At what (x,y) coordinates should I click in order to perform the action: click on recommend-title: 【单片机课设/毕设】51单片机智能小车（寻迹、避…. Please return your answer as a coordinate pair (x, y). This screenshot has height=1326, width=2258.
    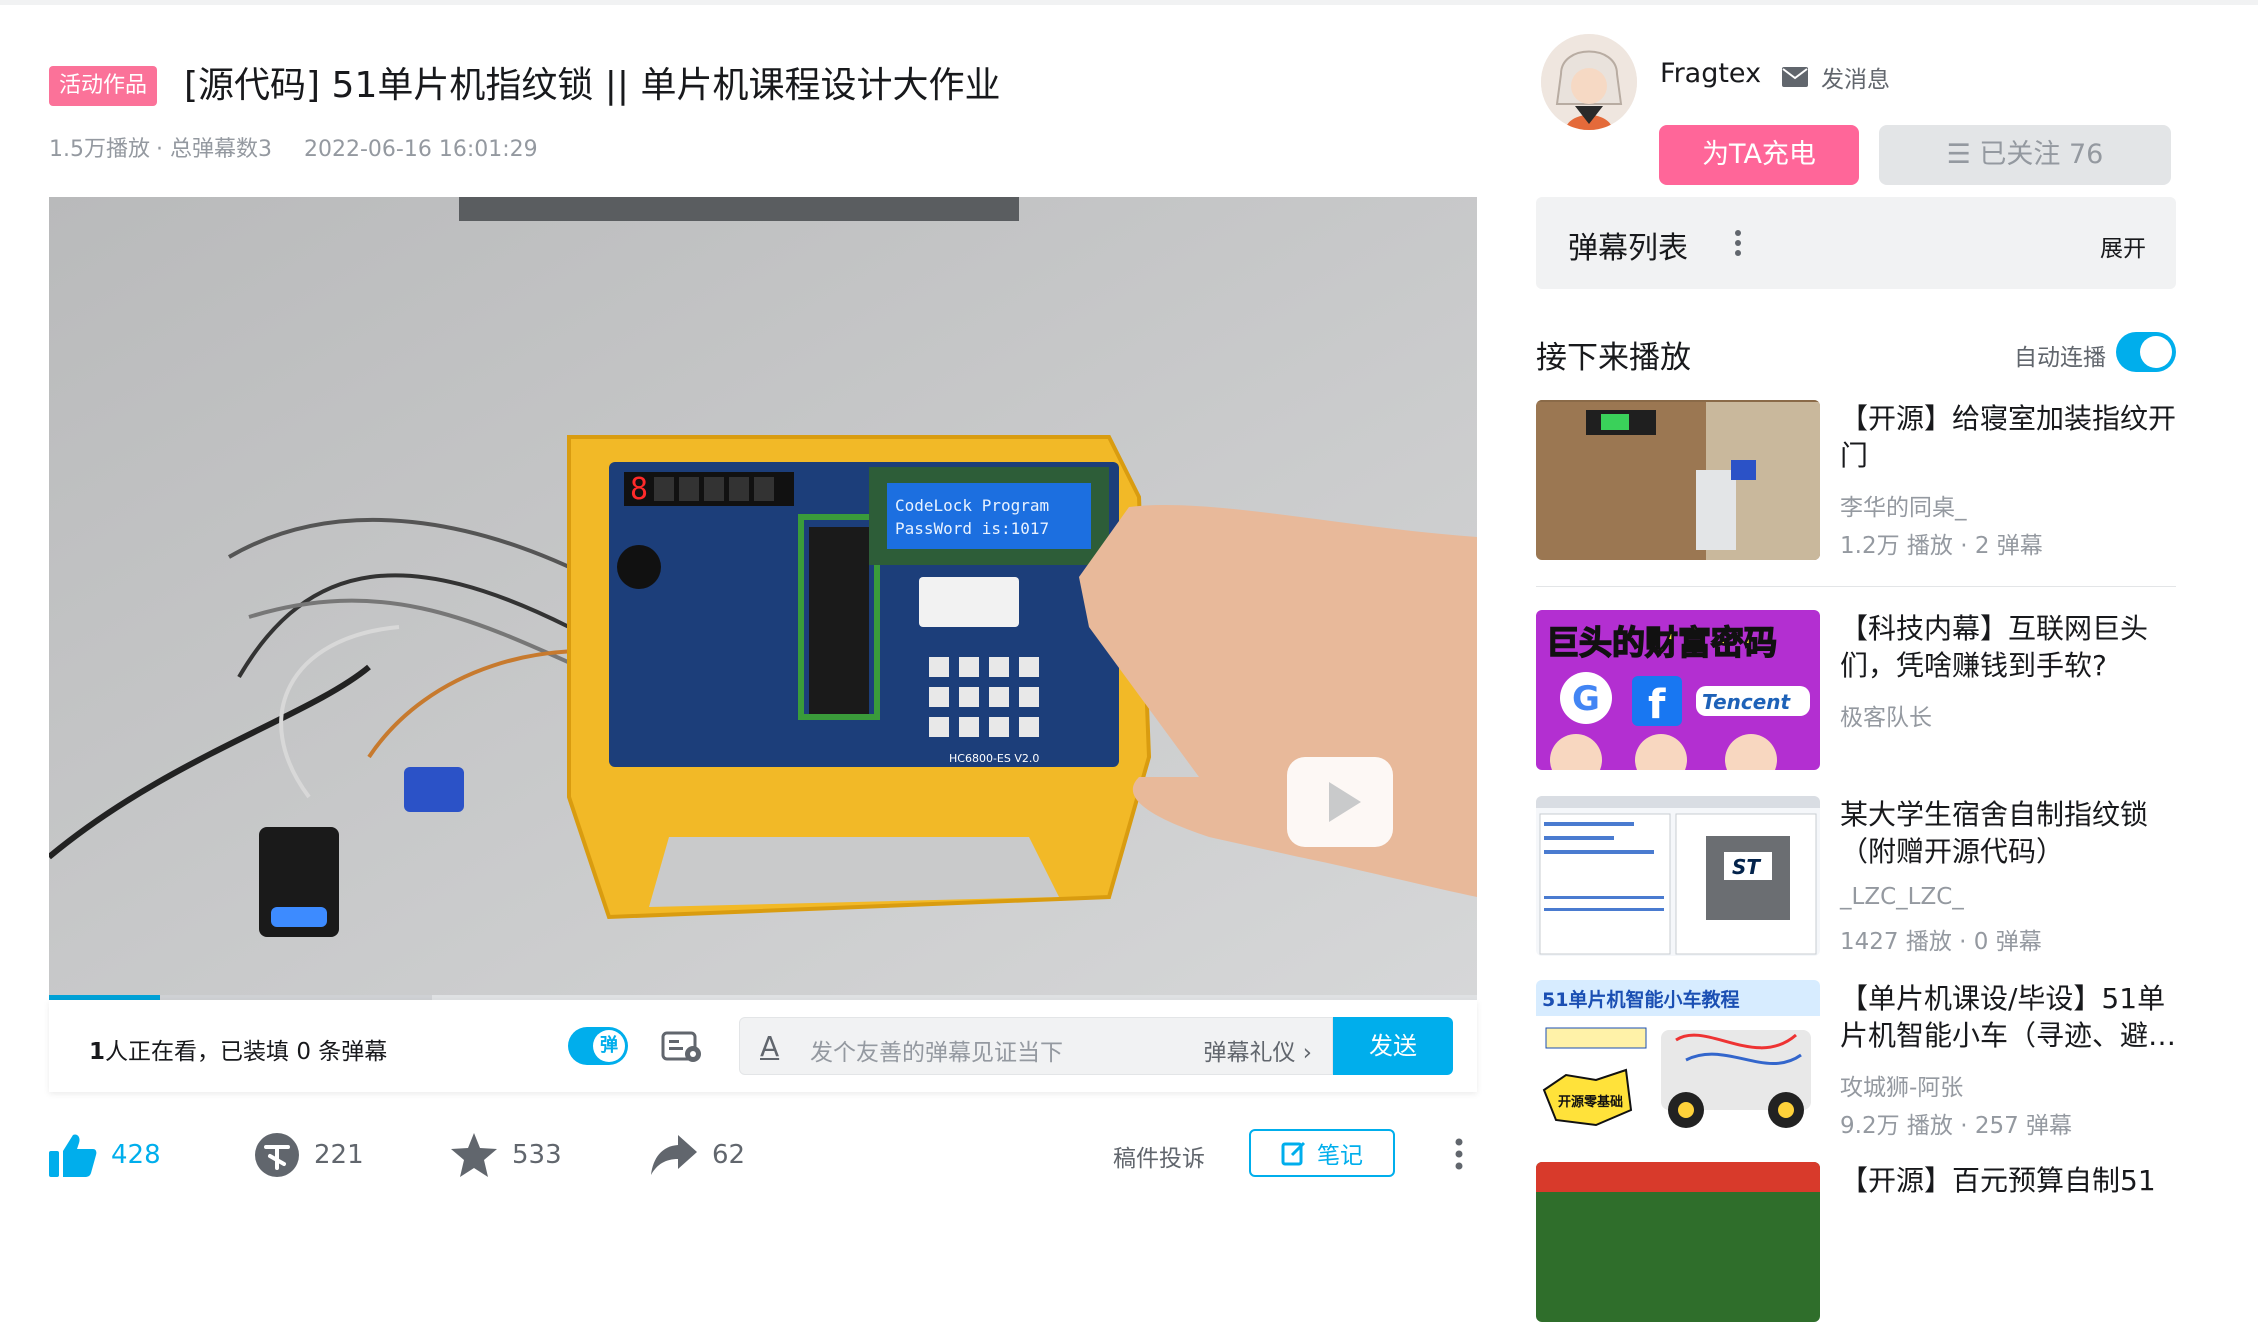
    Looking at the image, I should click on (2008, 1017).